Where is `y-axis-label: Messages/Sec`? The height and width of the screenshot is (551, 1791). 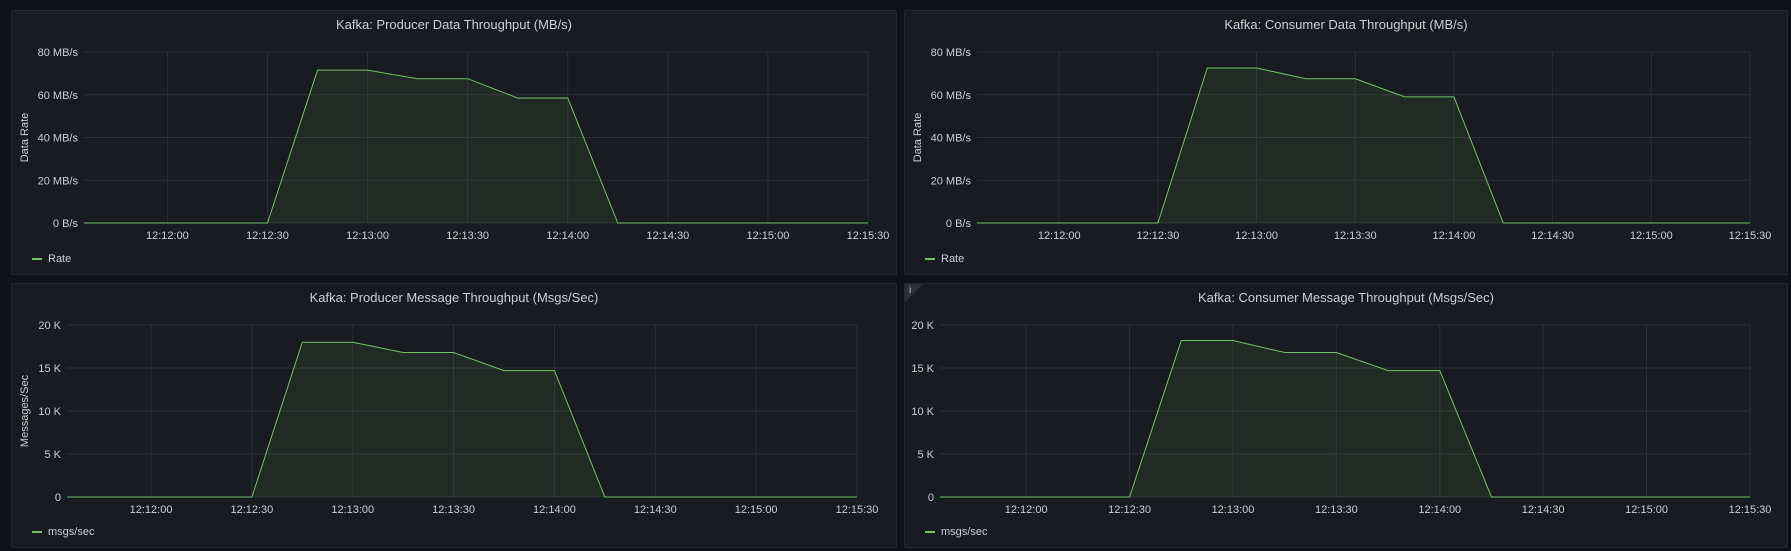 y-axis-label: Messages/Sec is located at coordinates (25, 410).